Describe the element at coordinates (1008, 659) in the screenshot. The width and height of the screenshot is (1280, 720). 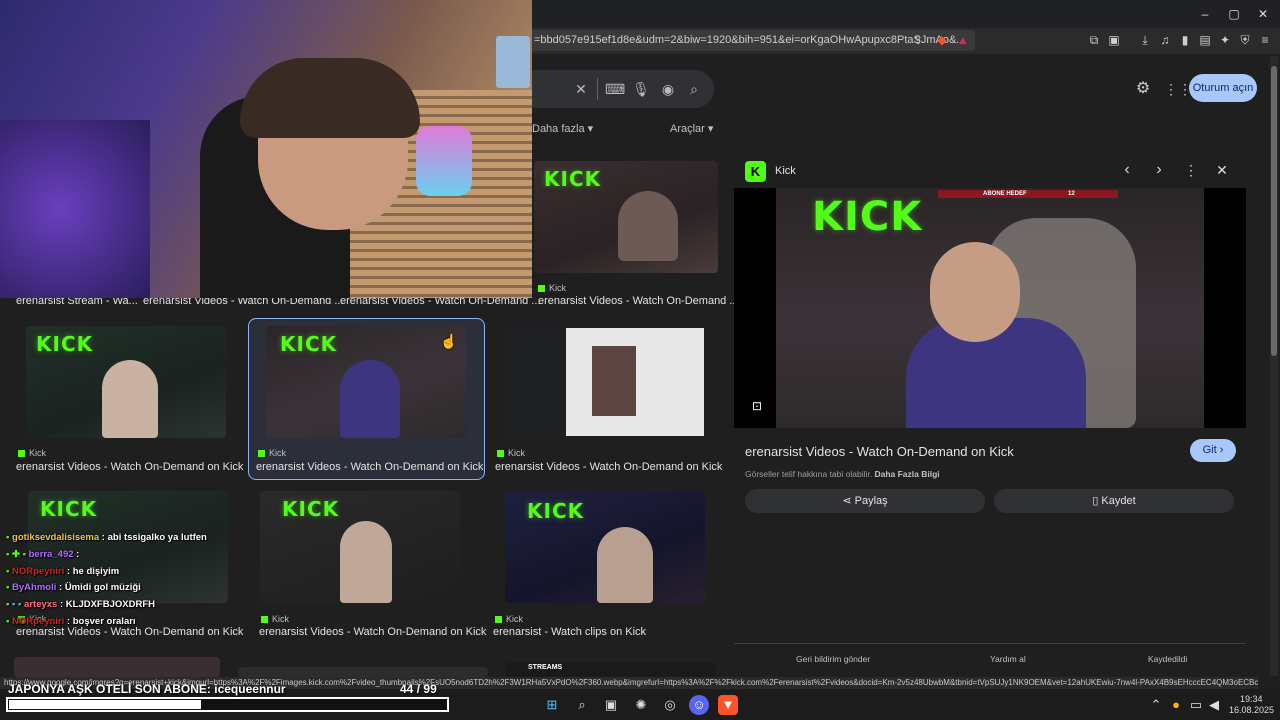
I see `help-link: Yardım al` at that location.